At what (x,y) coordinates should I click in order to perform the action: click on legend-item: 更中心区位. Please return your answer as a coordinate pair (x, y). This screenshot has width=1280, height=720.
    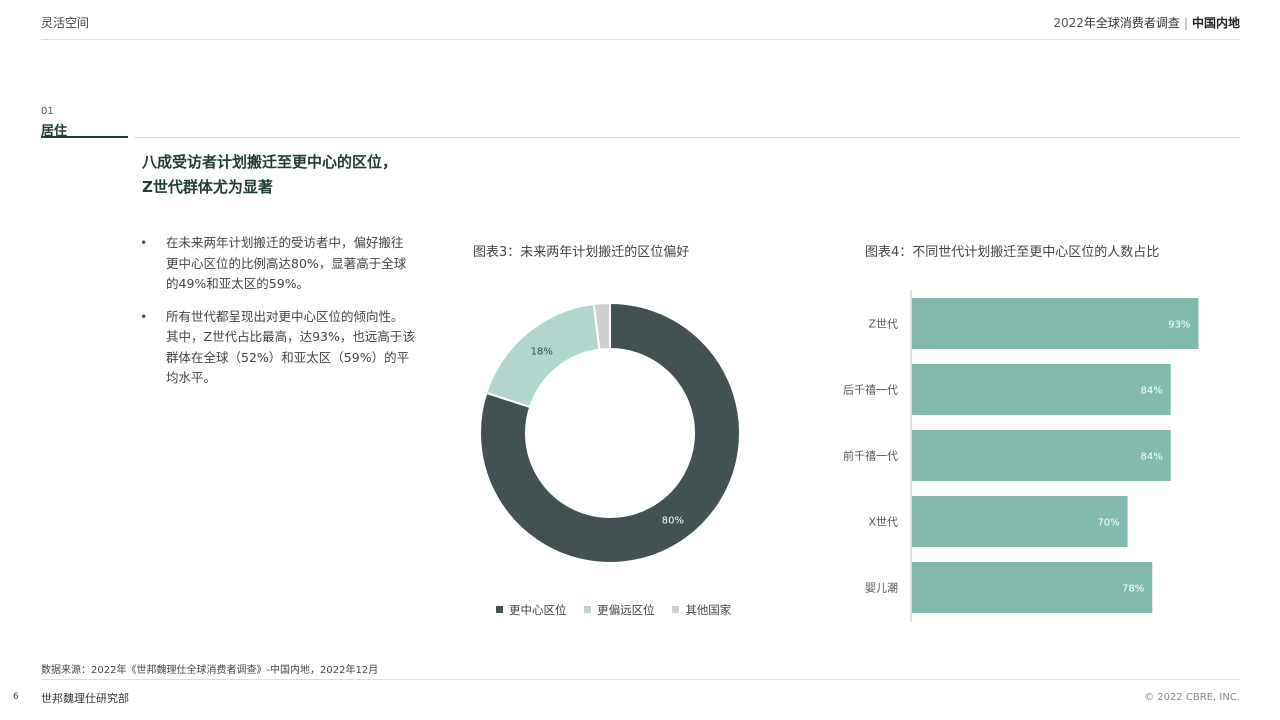
    Looking at the image, I should click on (531, 610).